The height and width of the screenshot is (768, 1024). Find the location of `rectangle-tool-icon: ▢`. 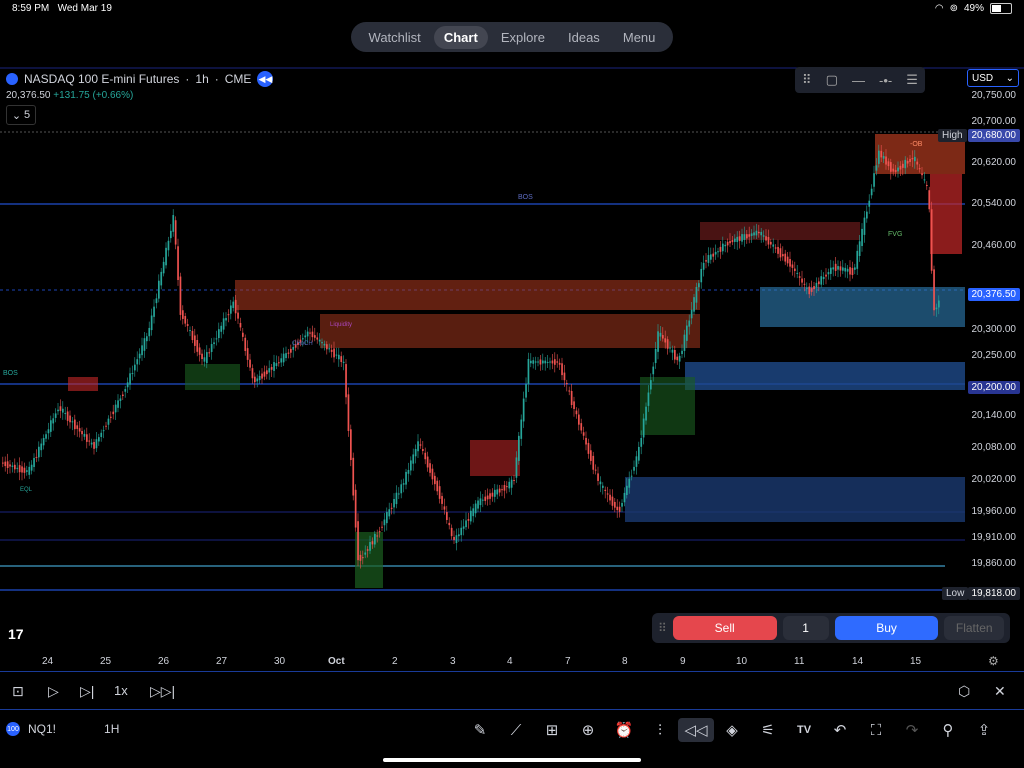

rectangle-tool-icon: ▢ is located at coordinates (832, 80).